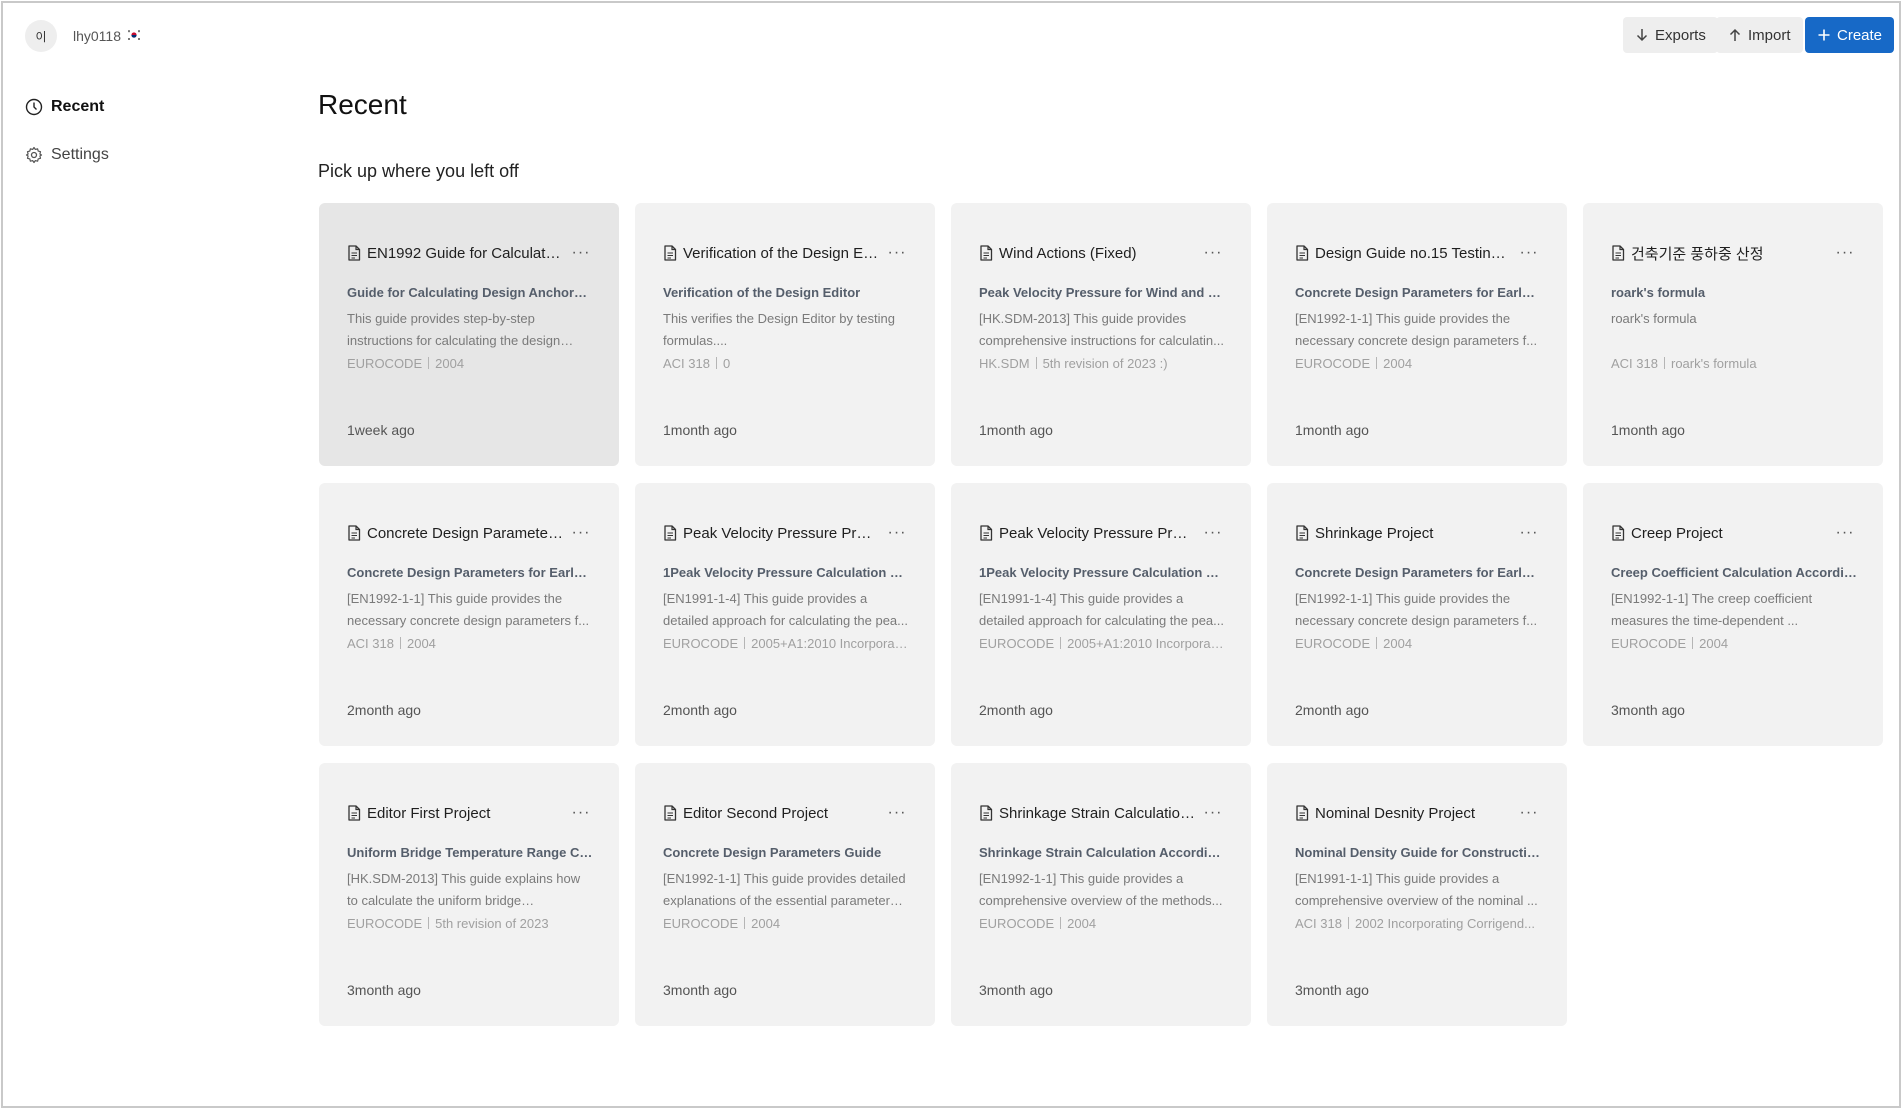 Image resolution: width=1903 pixels, height=1110 pixels. I want to click on card-title: Peak Velocity Pressure Project, so click(1097, 533).